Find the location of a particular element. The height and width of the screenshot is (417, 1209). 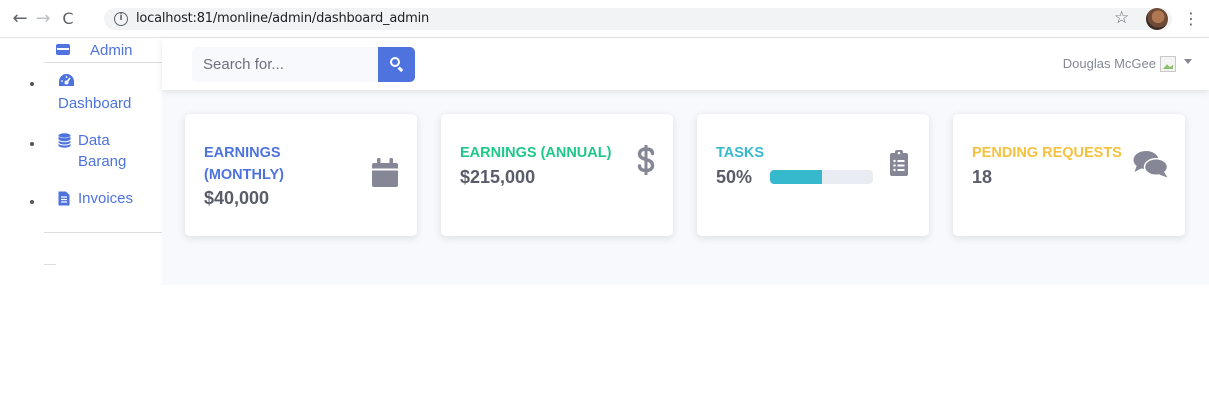

topbar: Douglas McGee is located at coordinates (685, 64).